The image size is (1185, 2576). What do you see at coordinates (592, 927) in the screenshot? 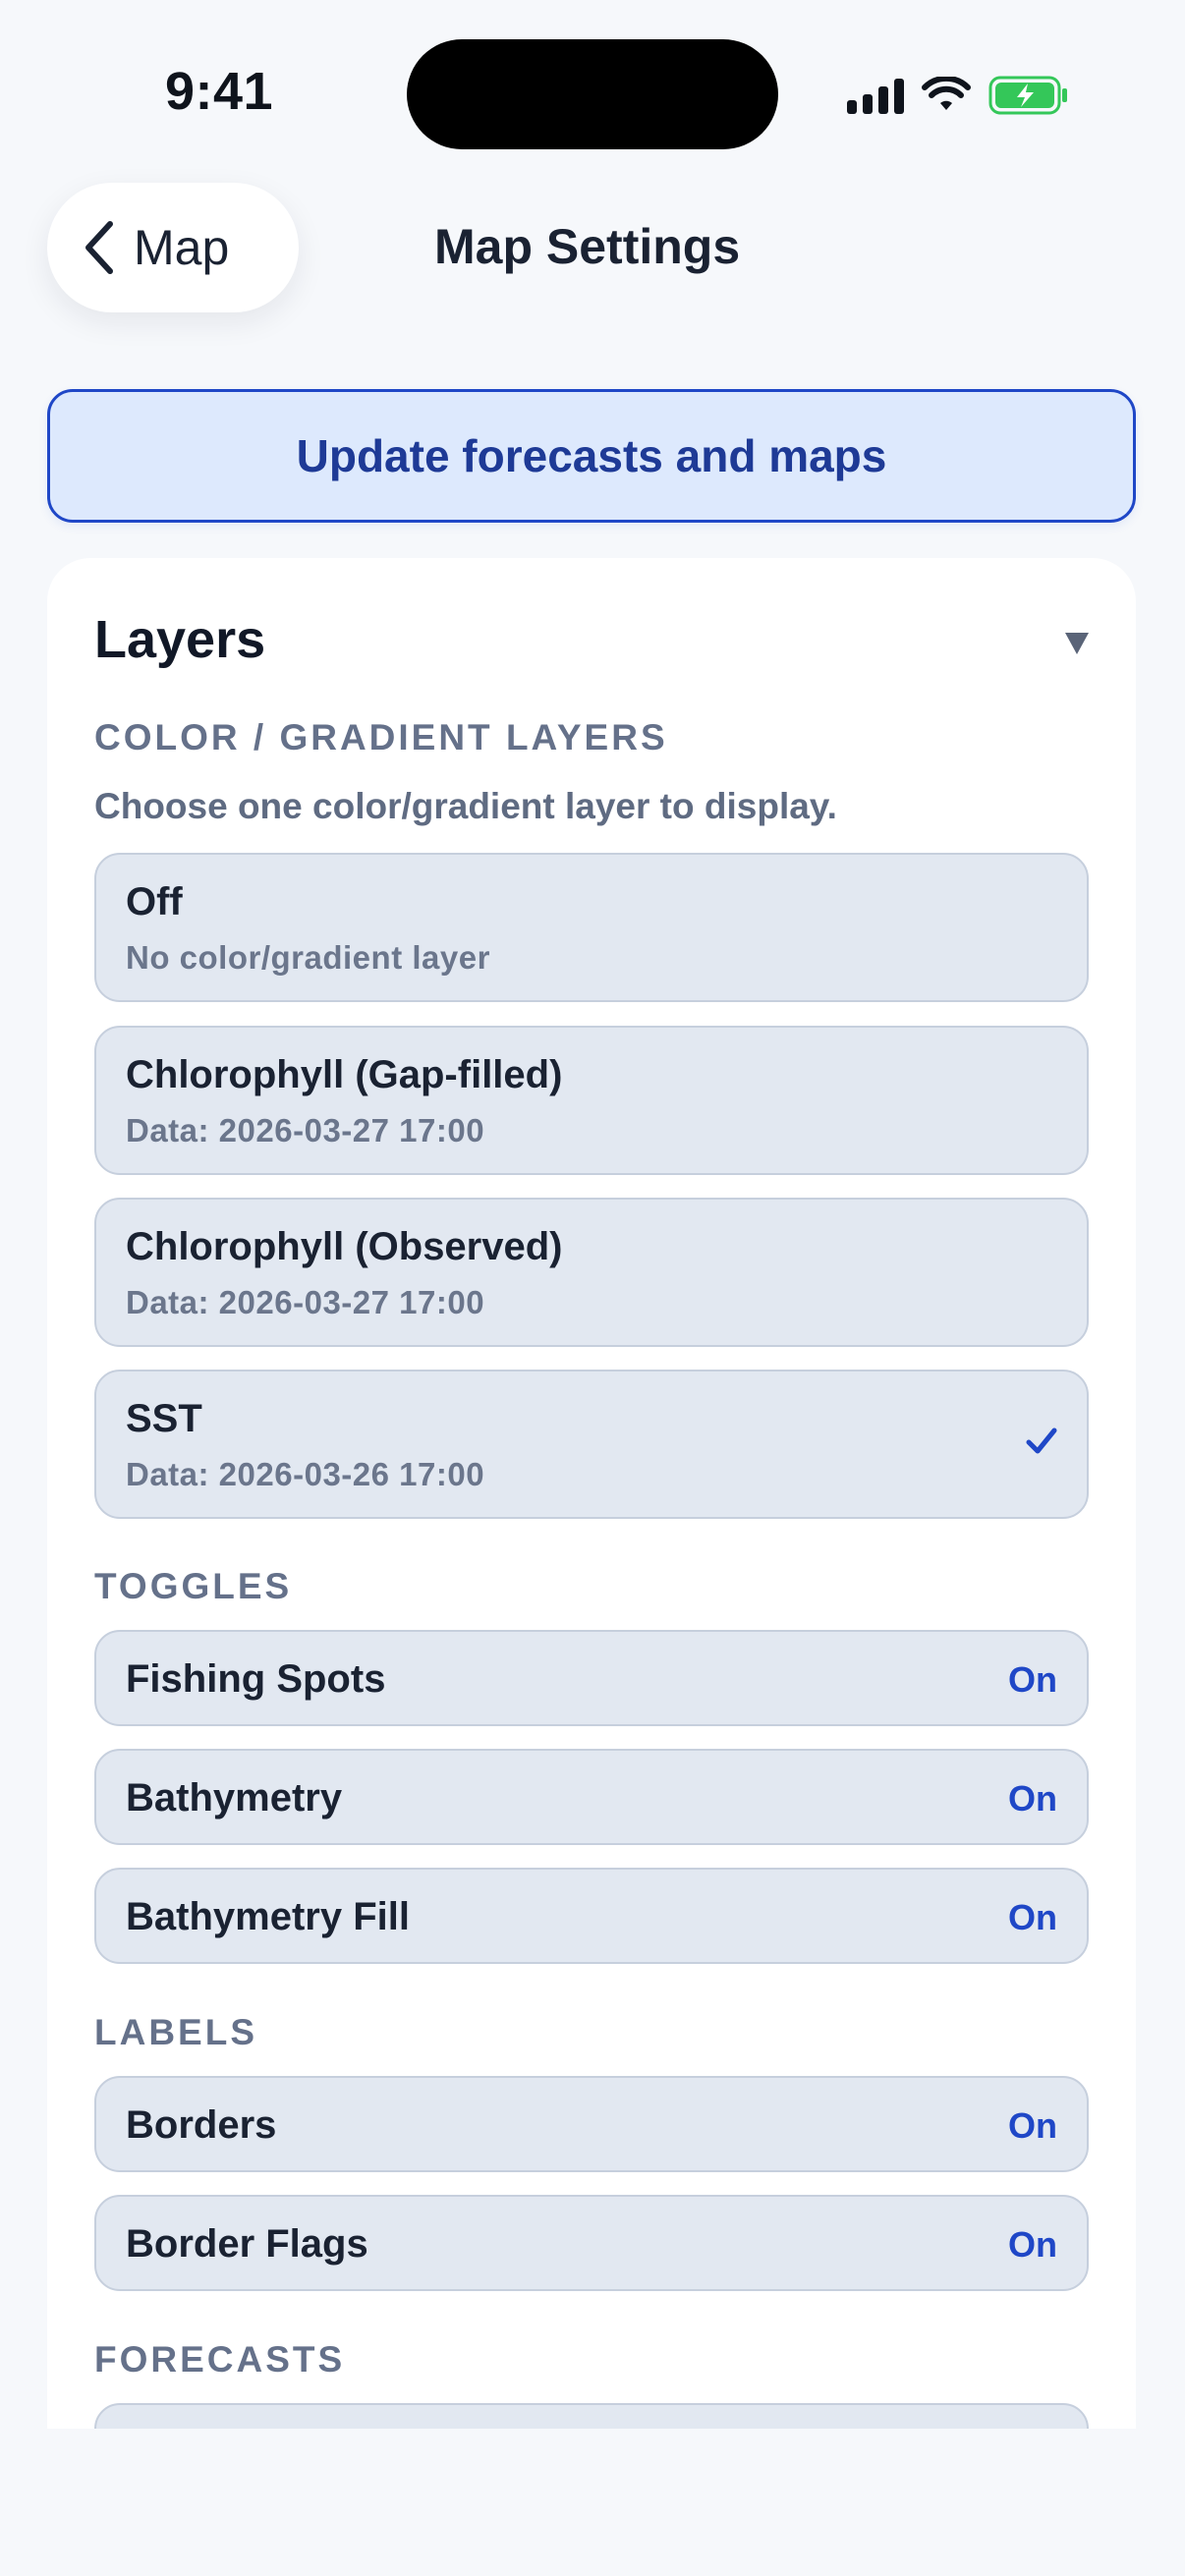
I see `layer-option-off: Off No color/gradient layer` at bounding box center [592, 927].